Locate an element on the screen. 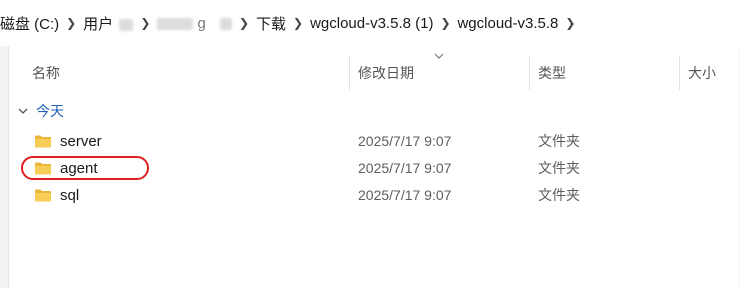 Image resolution: width=740 pixels, height=288 pixels. column-header-modified: 修改日期 is located at coordinates (386, 73).